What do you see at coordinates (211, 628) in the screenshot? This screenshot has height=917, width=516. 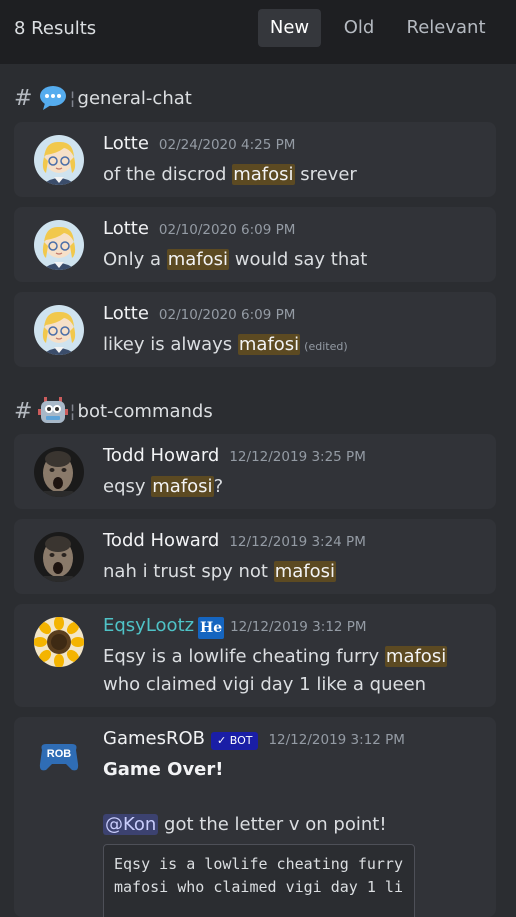 I see `role-badge: He` at bounding box center [211, 628].